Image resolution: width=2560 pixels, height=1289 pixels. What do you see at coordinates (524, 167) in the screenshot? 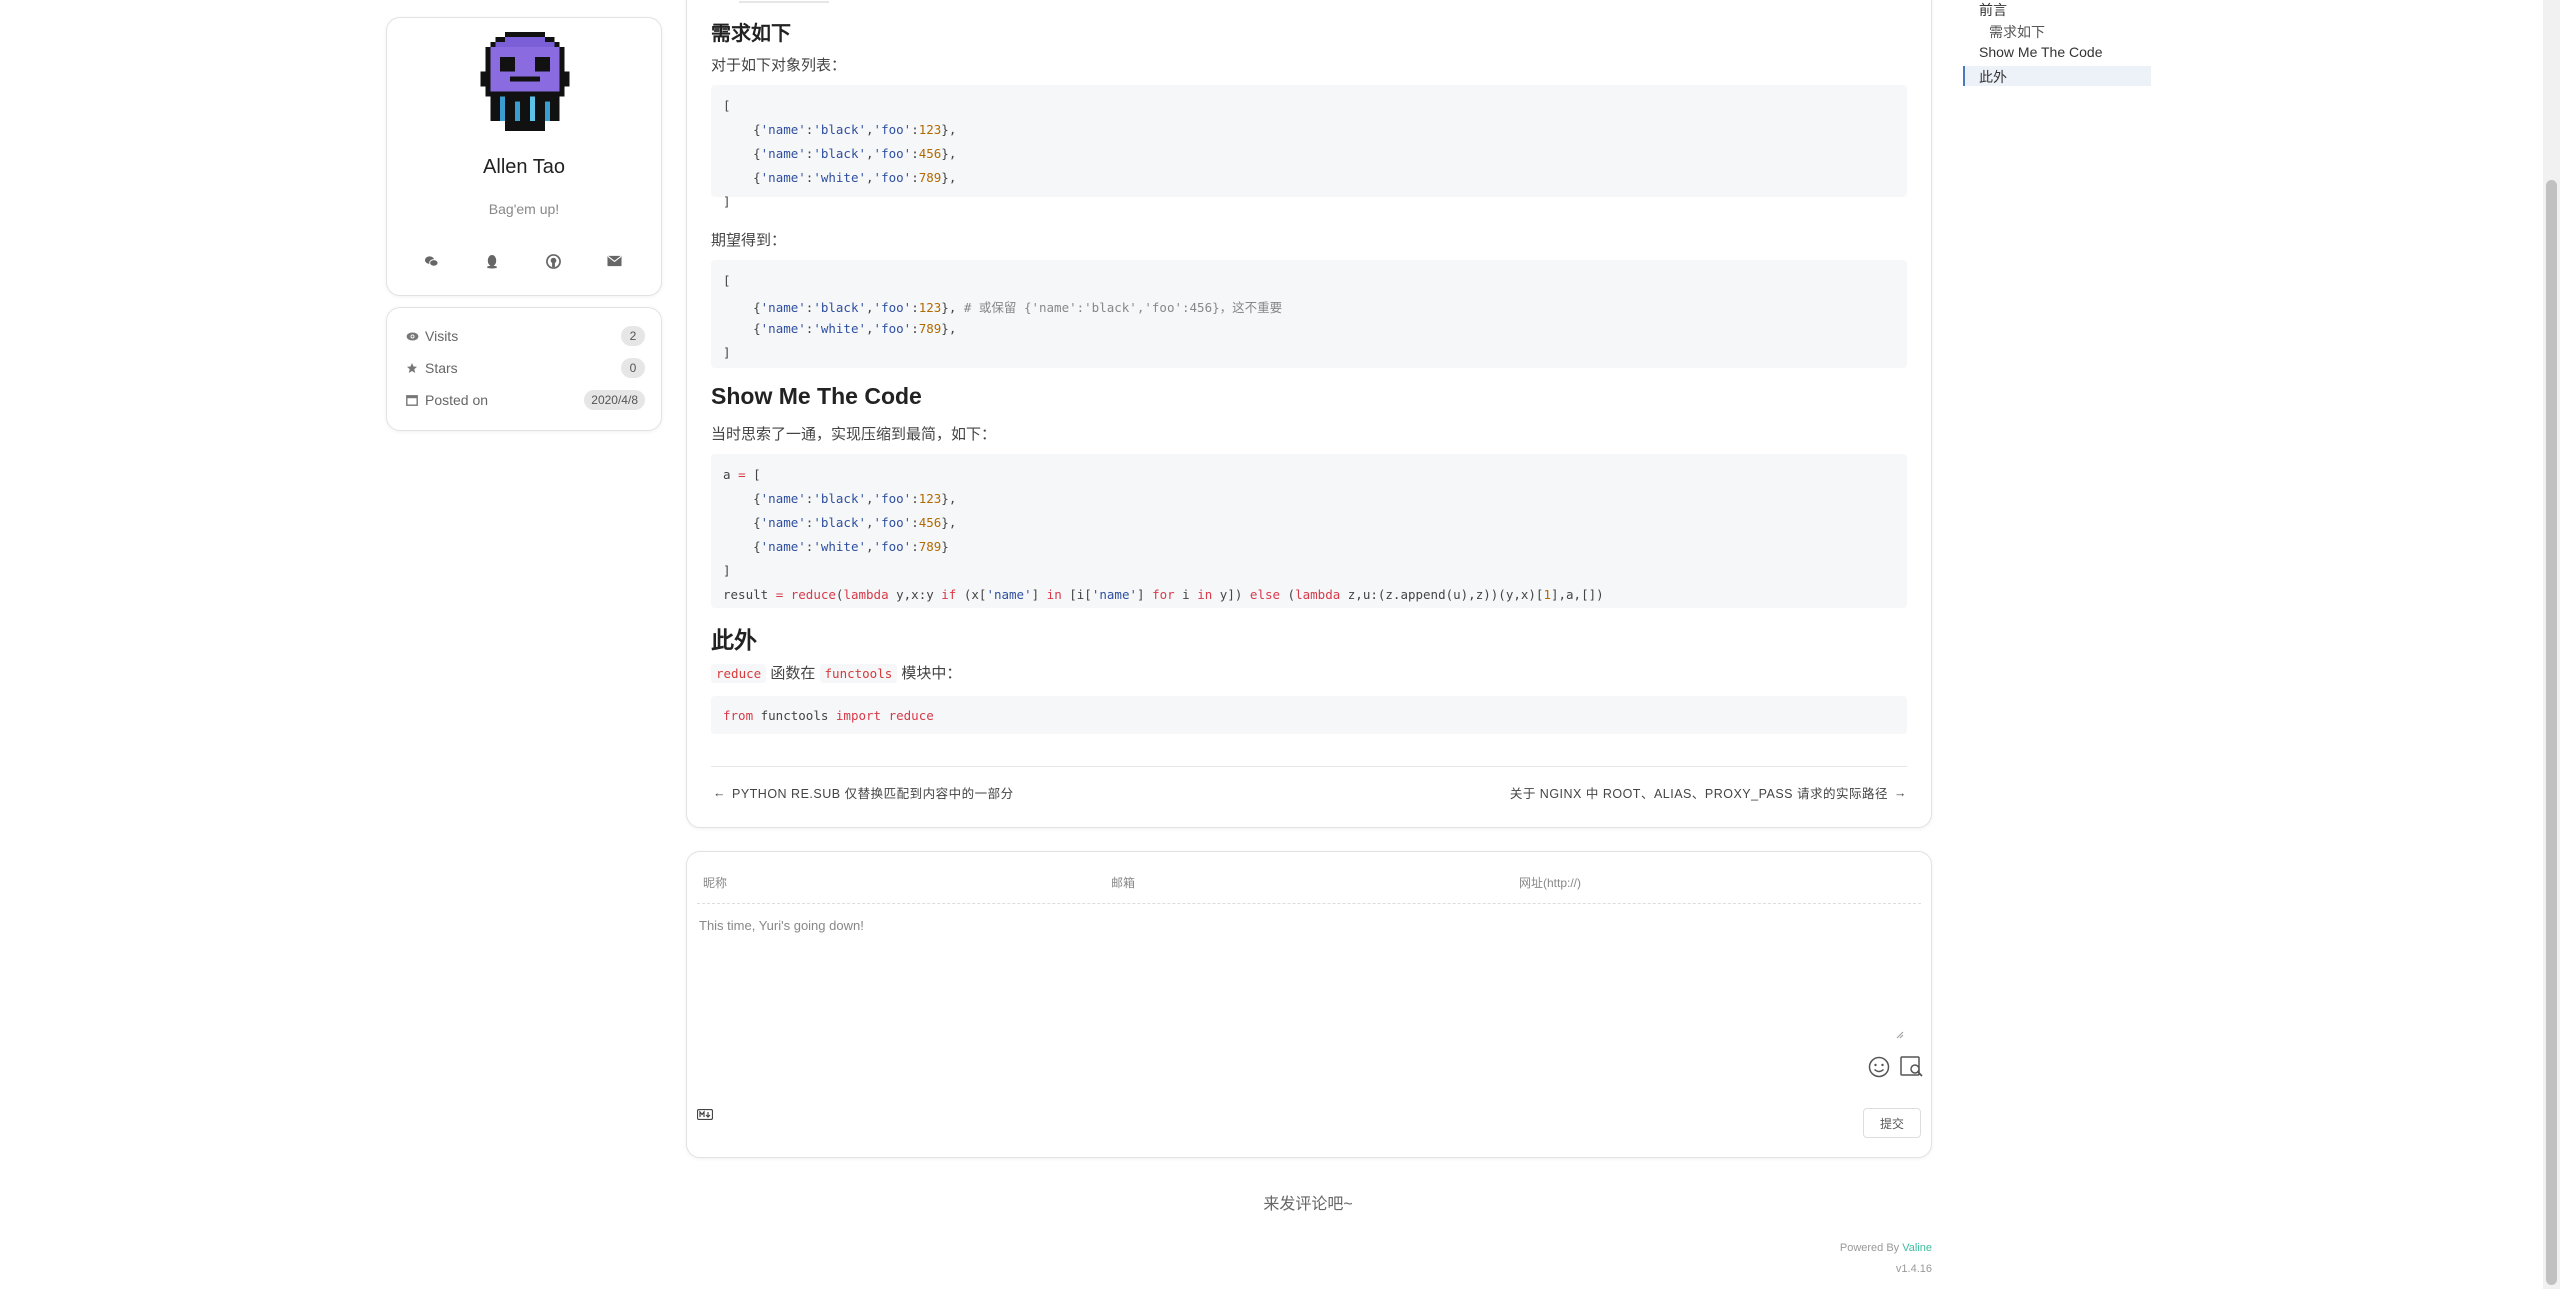
I see `author-name: Allen Tao` at bounding box center [524, 167].